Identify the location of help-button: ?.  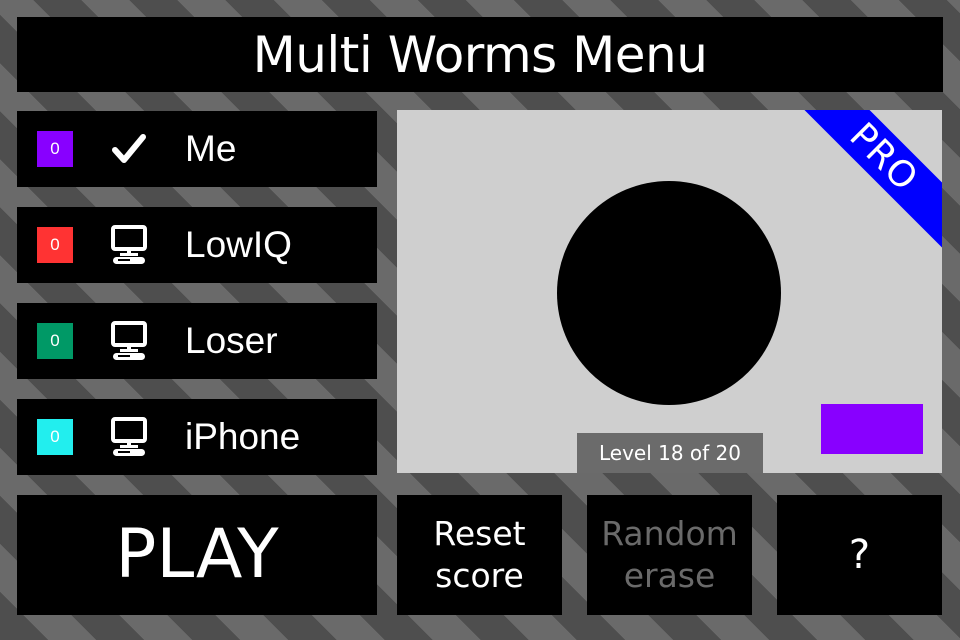
(859, 555).